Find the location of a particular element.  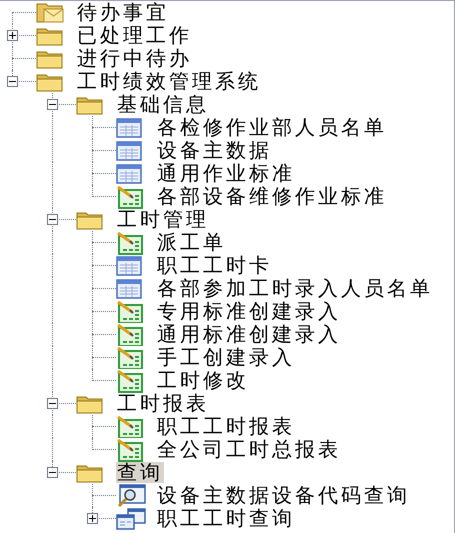

magnifier-window-icon is located at coordinates (131, 496).